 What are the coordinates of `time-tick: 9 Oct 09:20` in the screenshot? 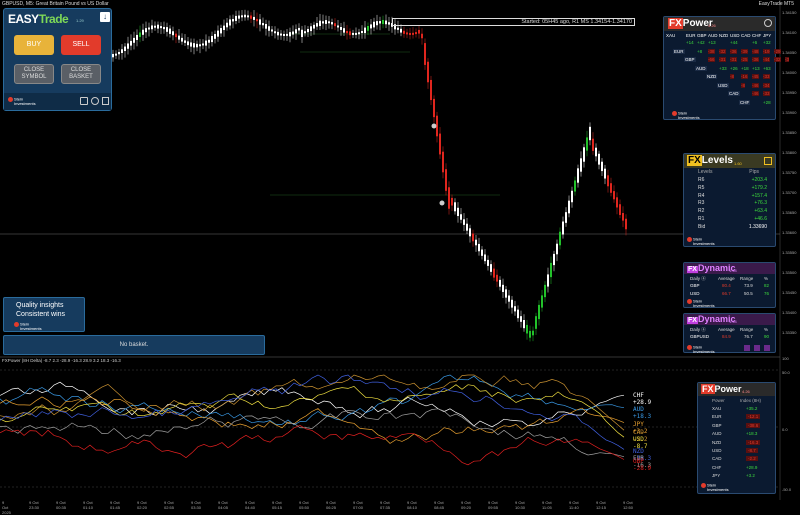 It's located at (466, 505).